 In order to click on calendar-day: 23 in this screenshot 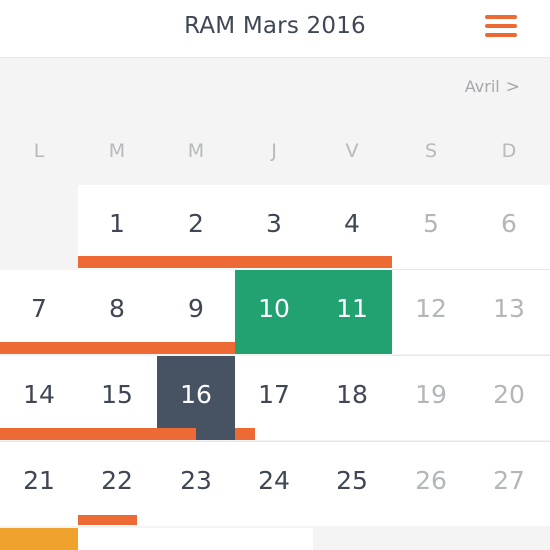, I will do `click(196, 480)`.